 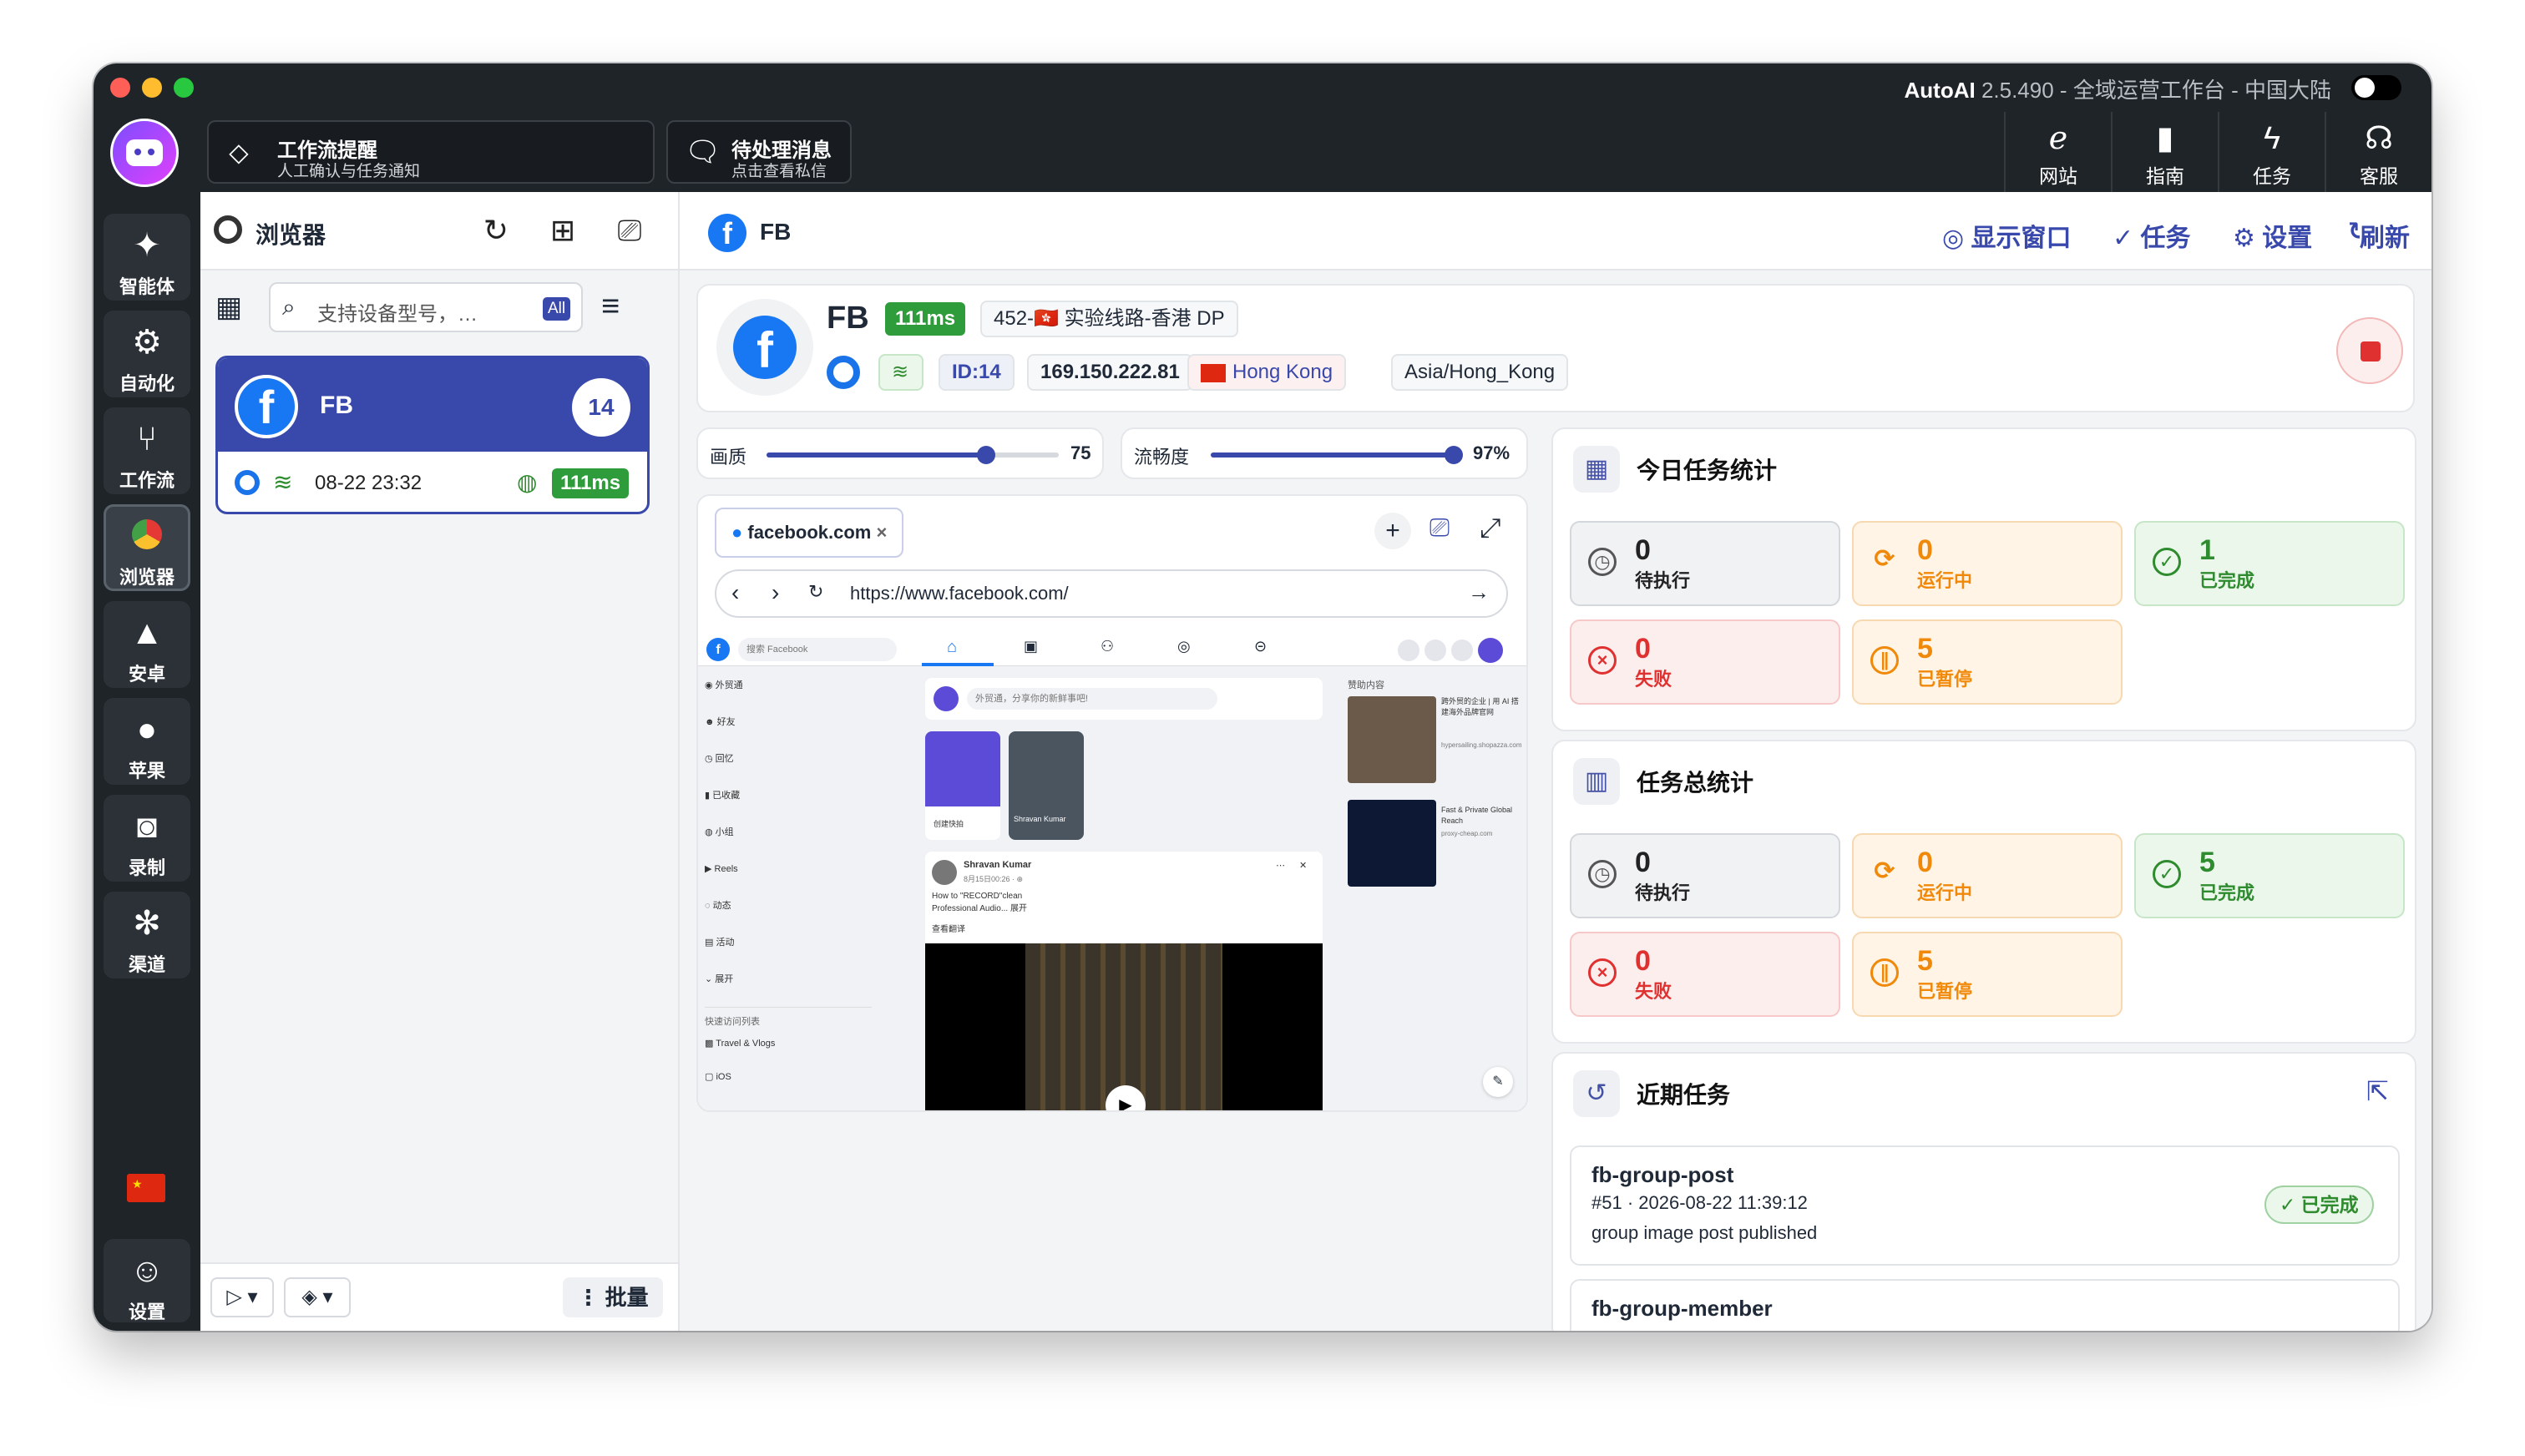 I want to click on fb-sidebar-item: ☻ 好友, so click(x=788, y=731).